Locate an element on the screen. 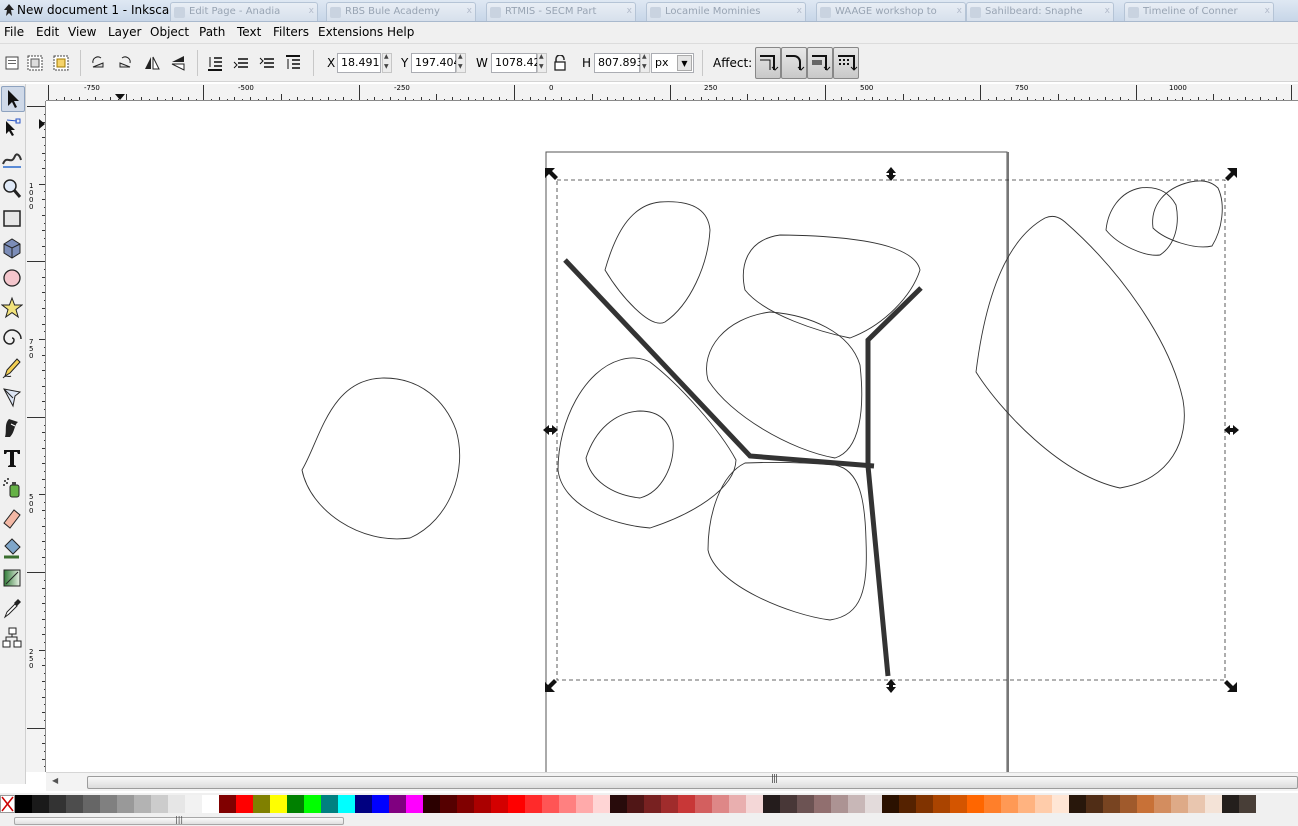  scale-handle-right is located at coordinates (1231, 430).